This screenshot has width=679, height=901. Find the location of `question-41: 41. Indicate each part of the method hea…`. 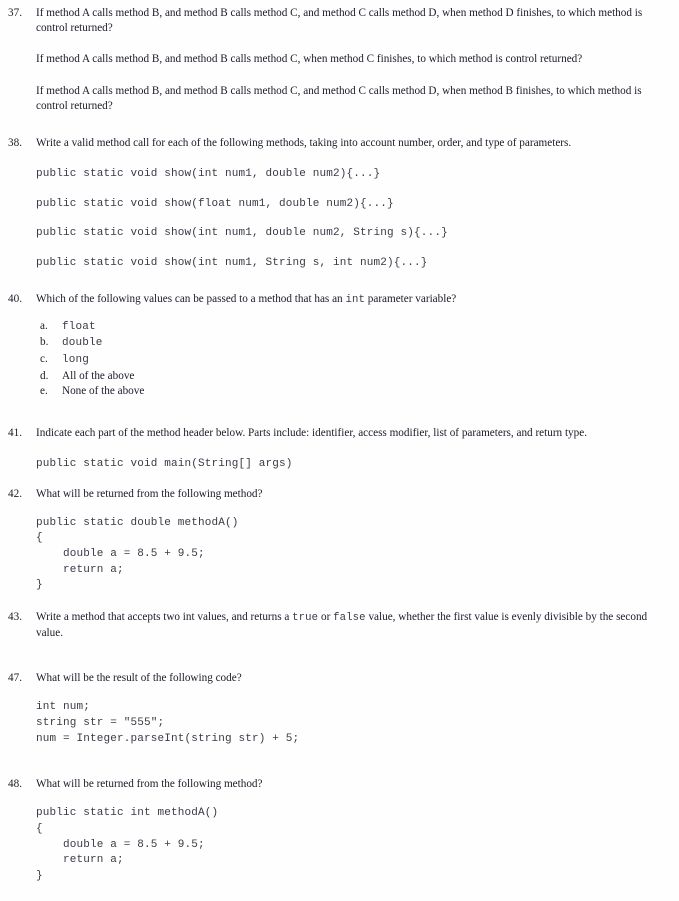

question-41: 41. Indicate each part of the method hea… is located at coordinates (339, 449).